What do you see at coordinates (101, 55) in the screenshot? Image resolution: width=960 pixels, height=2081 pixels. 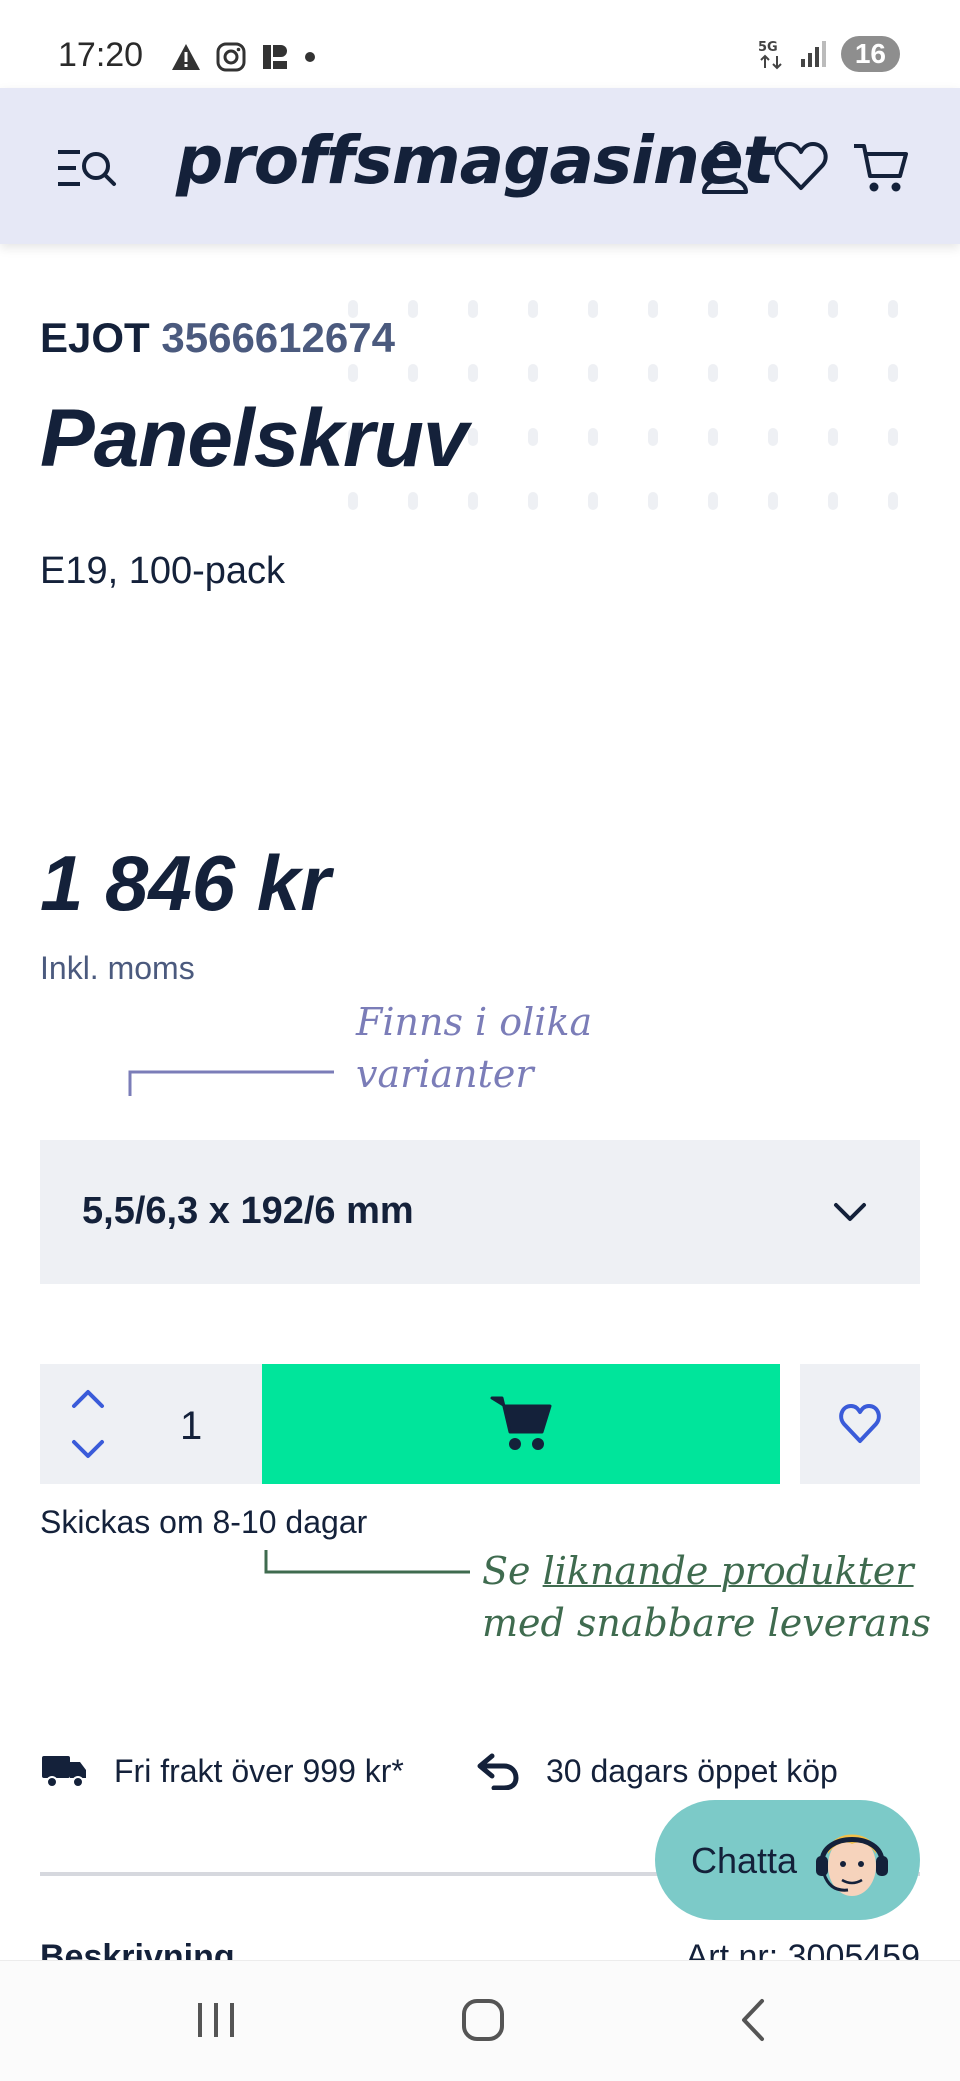 I see `status-time: 17:20` at bounding box center [101, 55].